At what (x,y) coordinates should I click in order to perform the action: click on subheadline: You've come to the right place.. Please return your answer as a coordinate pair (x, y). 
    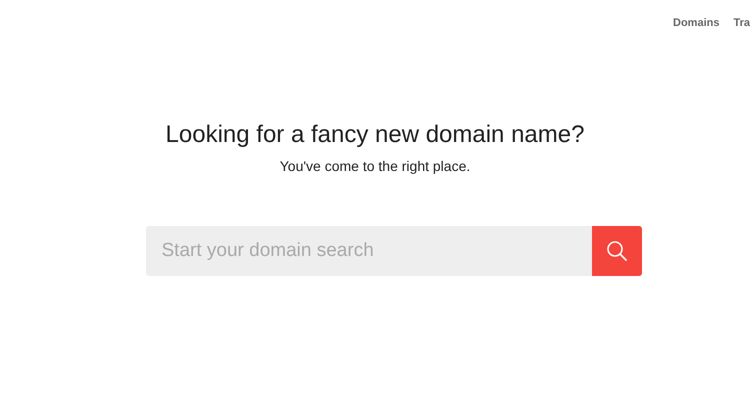
    Looking at the image, I should click on (375, 166).